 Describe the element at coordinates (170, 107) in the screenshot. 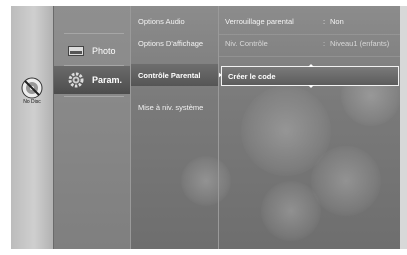

I see `submenu-system-upgrade: Mise à niv. système` at that location.